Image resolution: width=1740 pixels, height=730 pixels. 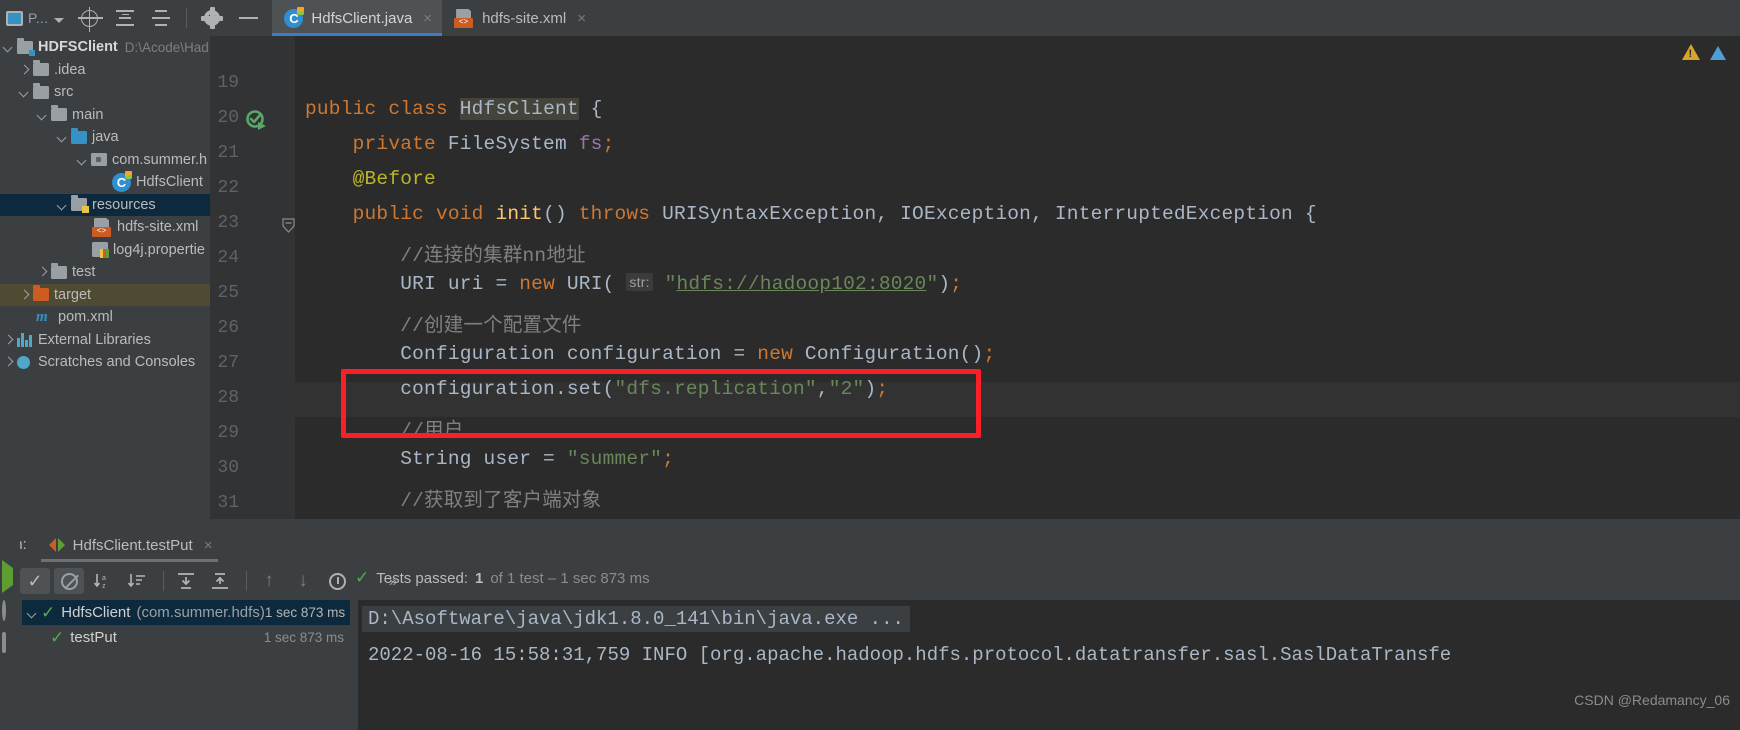 I want to click on hide-ignored-icon, so click(x=69, y=581).